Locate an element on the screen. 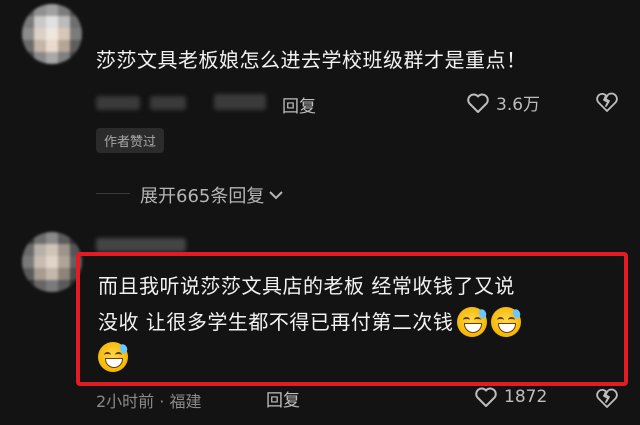 Image resolution: width=640 pixels, height=425 pixels. expand-replies-button: 展开665条回复 is located at coordinates (212, 195).